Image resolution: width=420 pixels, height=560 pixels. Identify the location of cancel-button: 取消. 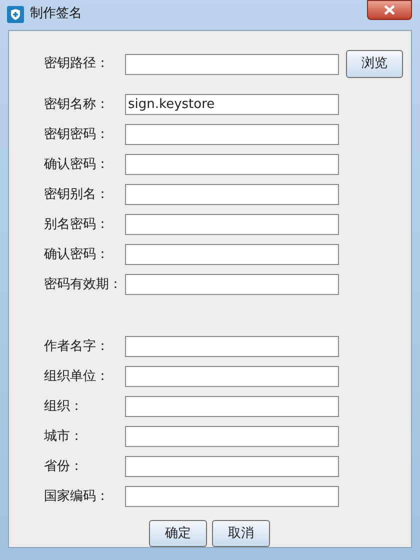
(241, 533).